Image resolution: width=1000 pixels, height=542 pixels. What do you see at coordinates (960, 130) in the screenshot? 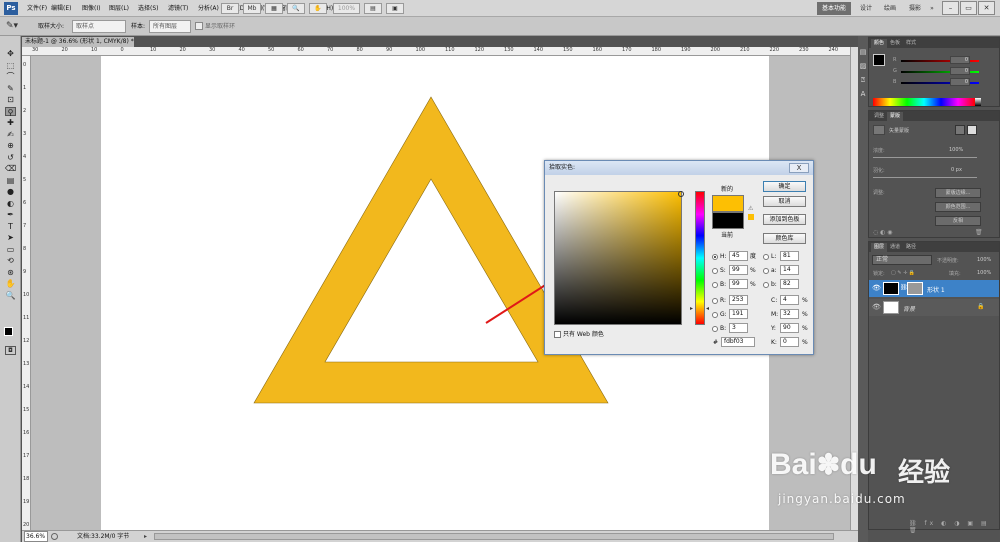
I see `pixel-mask-button` at bounding box center [960, 130].